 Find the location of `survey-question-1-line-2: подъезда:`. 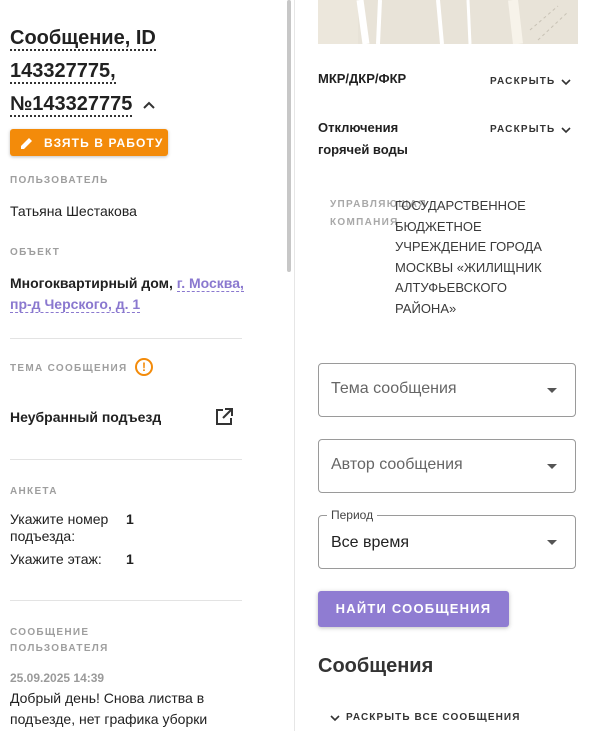

survey-question-1-line-2: подъезда: is located at coordinates (43, 536).